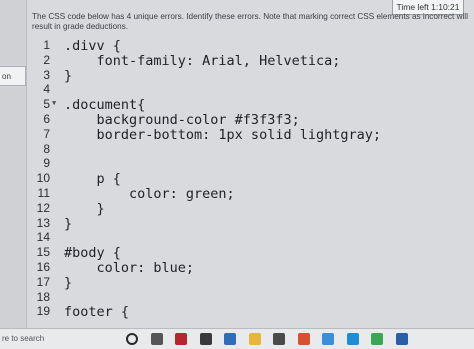 Image resolution: width=474 pixels, height=349 pixels. I want to click on line-number: 12, so click(43, 207).